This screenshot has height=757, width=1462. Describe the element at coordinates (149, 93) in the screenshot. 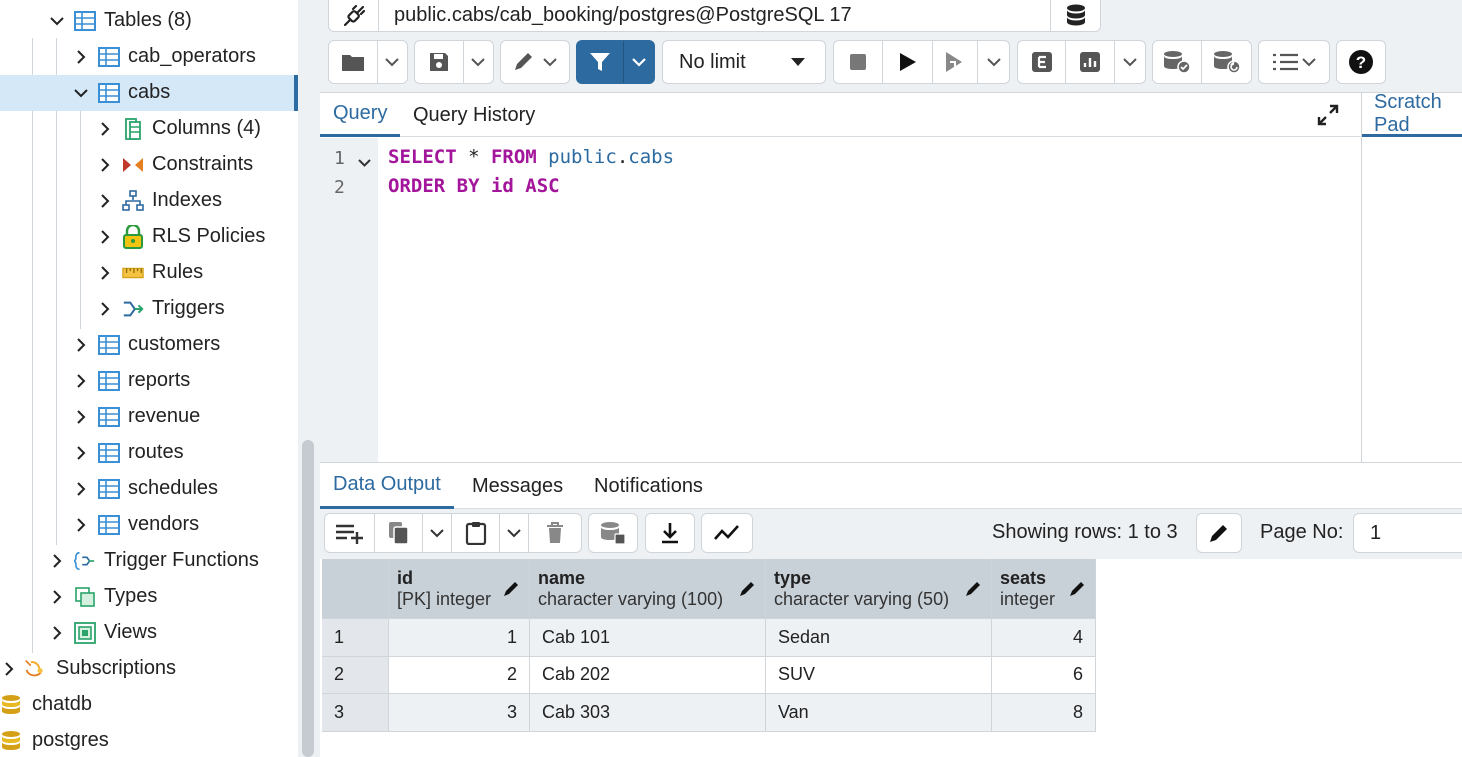

I see `tree-item-cabs: cabs` at that location.